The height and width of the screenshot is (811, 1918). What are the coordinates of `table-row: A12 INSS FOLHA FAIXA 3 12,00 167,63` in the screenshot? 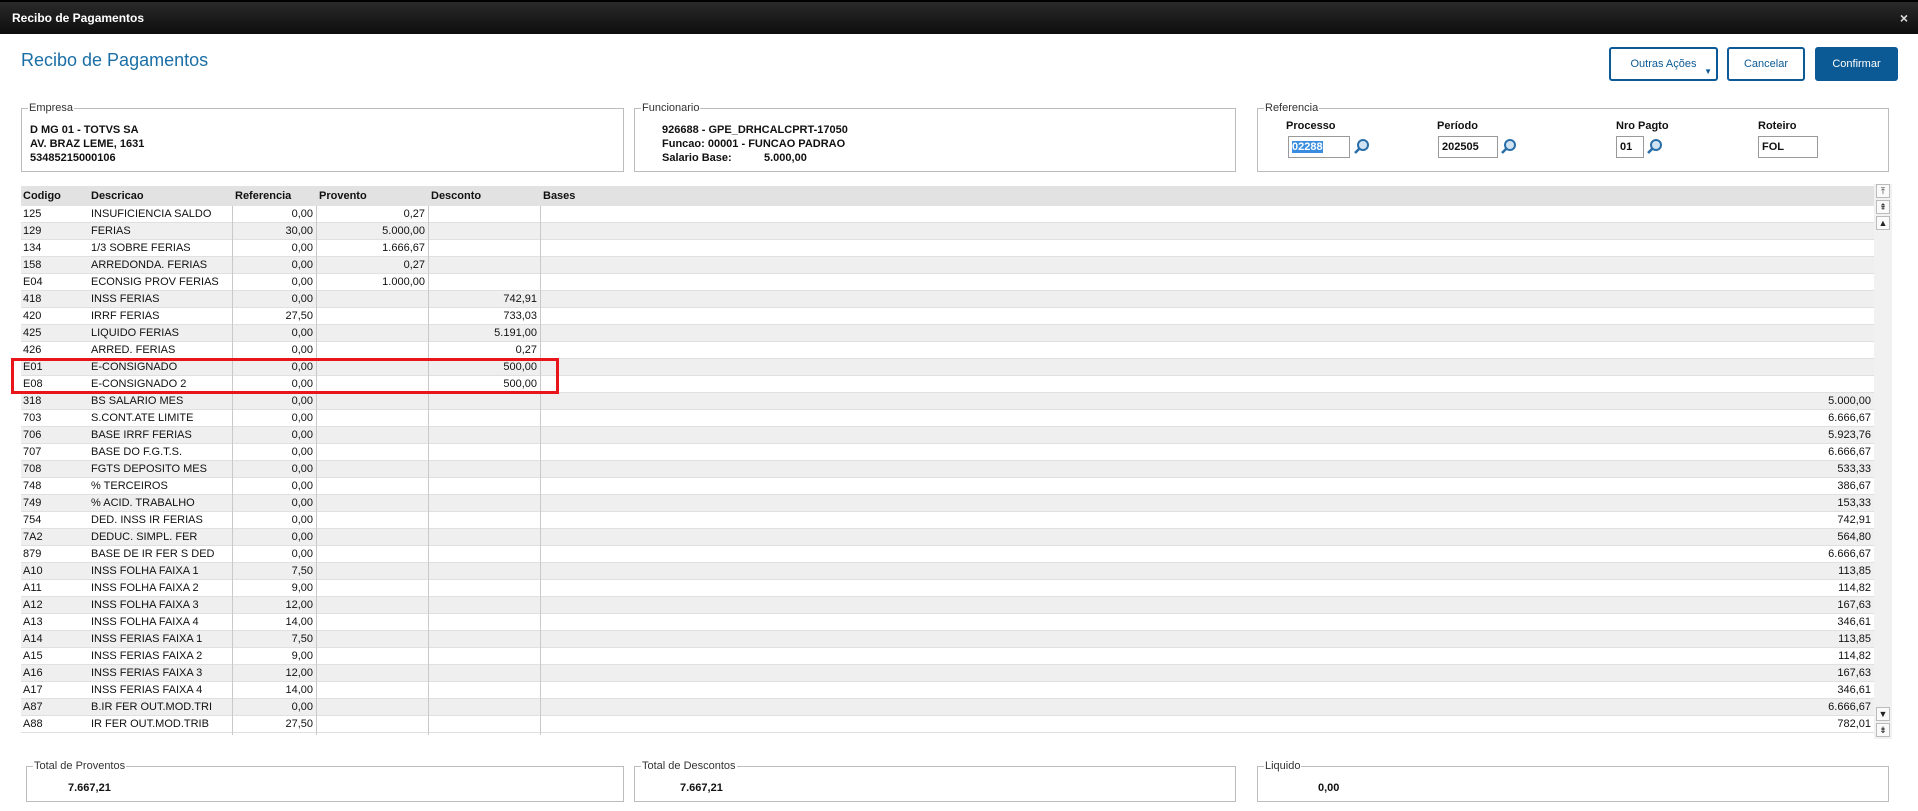 It's located at (947, 605).